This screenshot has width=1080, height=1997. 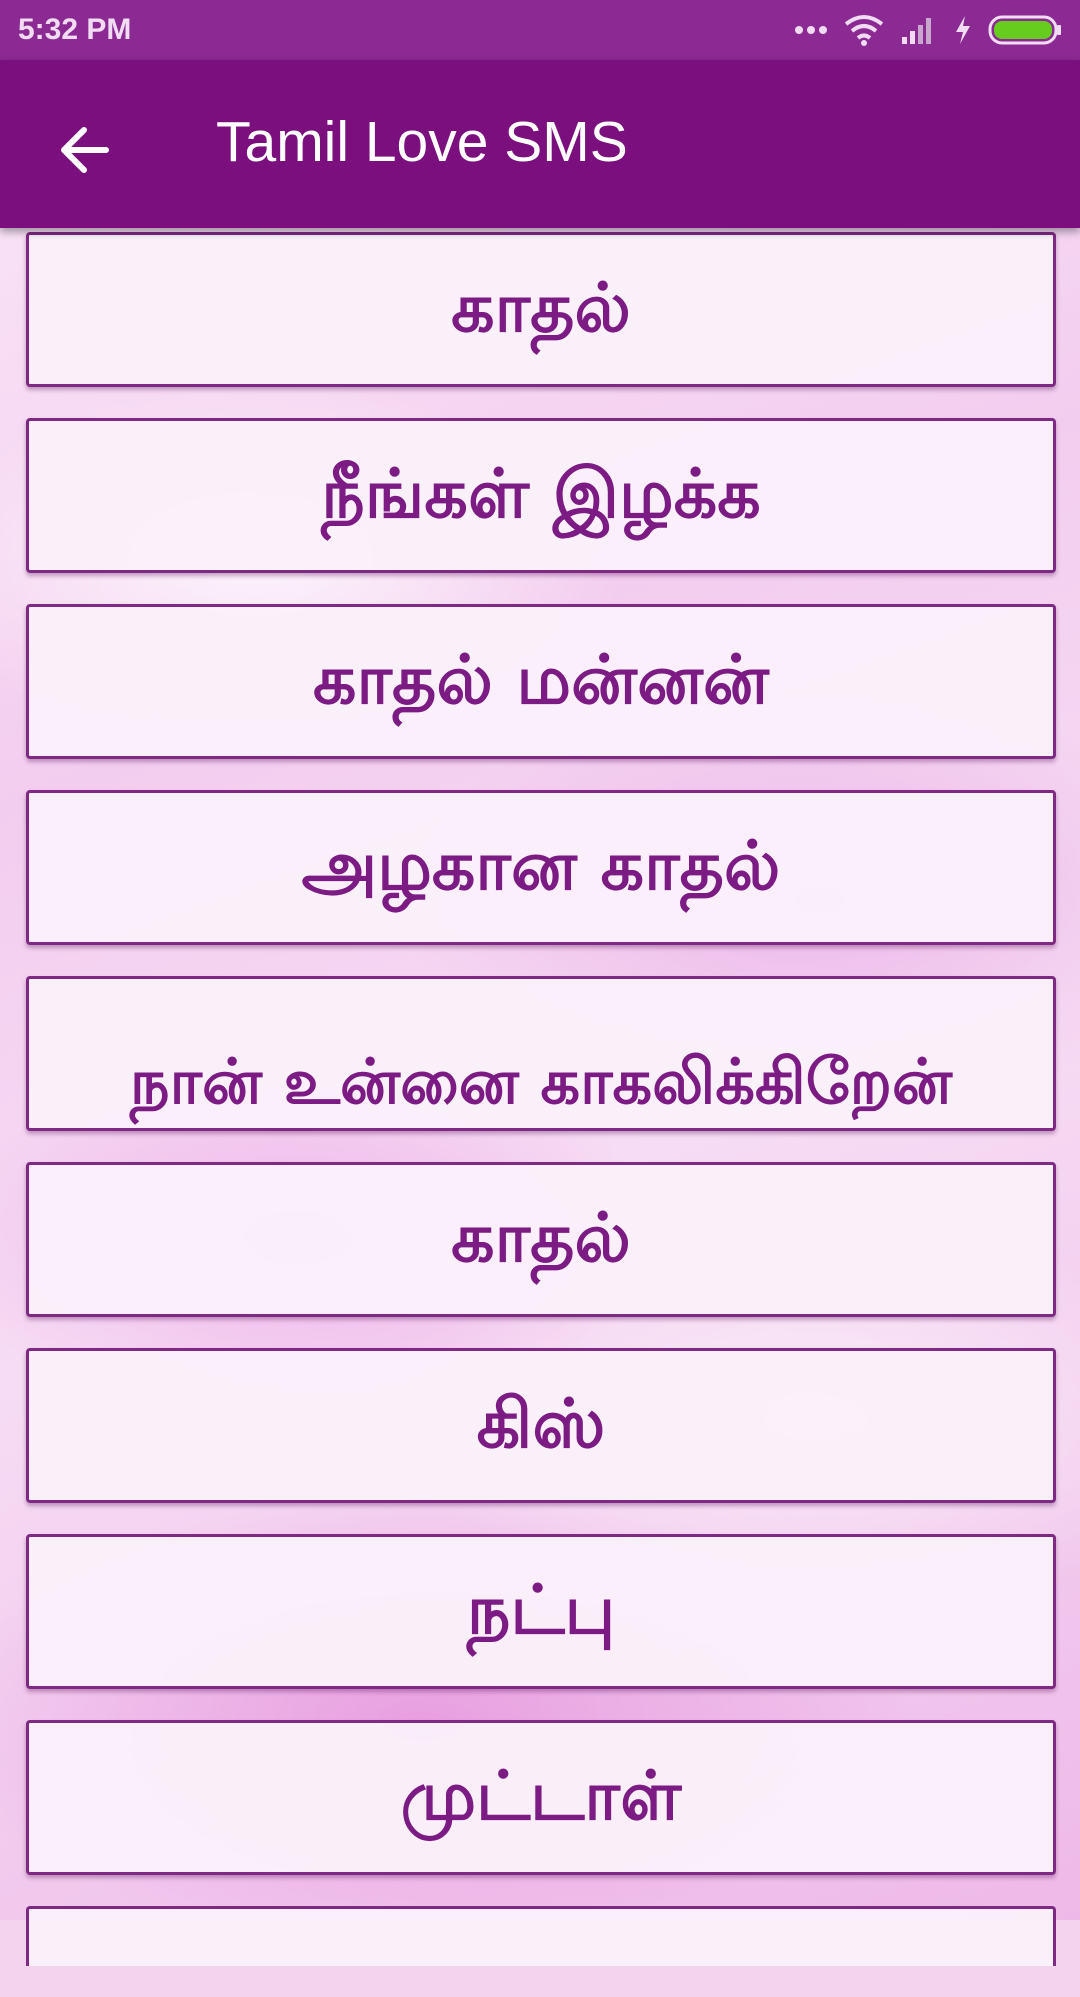 What do you see at coordinates (864, 30) in the screenshot?
I see `wifi-icon` at bounding box center [864, 30].